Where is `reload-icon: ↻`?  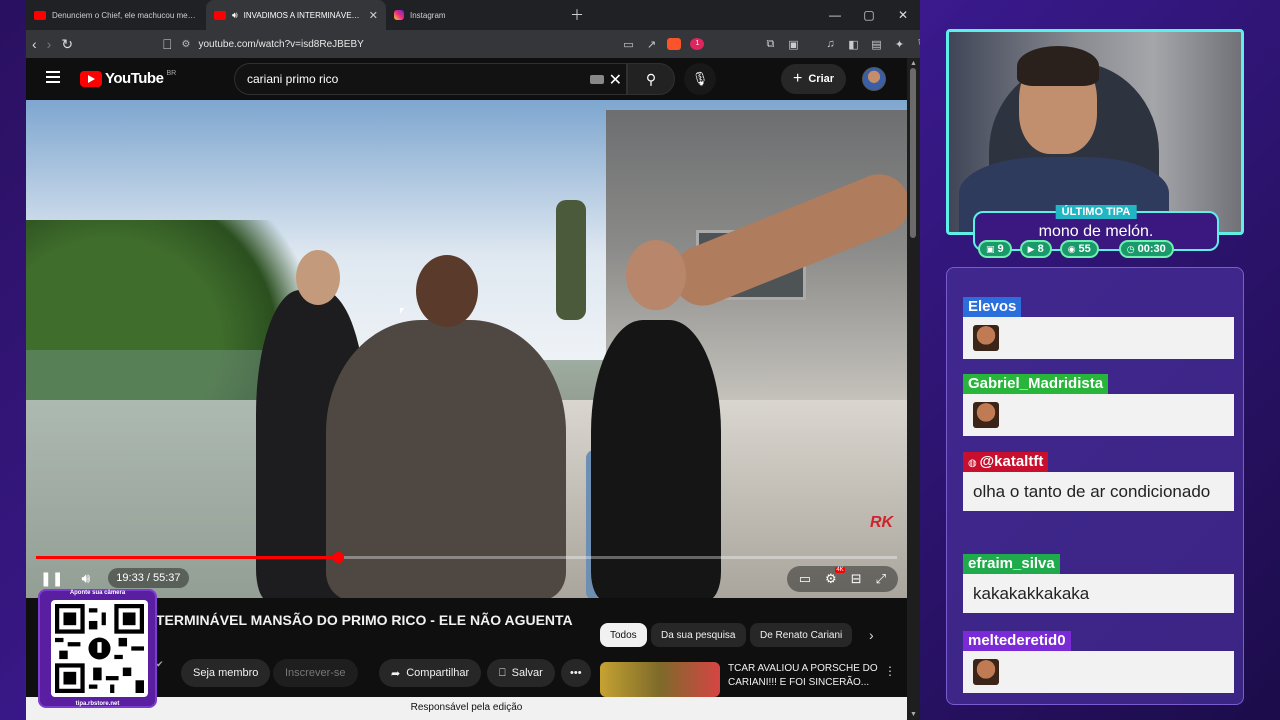 reload-icon: ↻ is located at coordinates (67, 44).